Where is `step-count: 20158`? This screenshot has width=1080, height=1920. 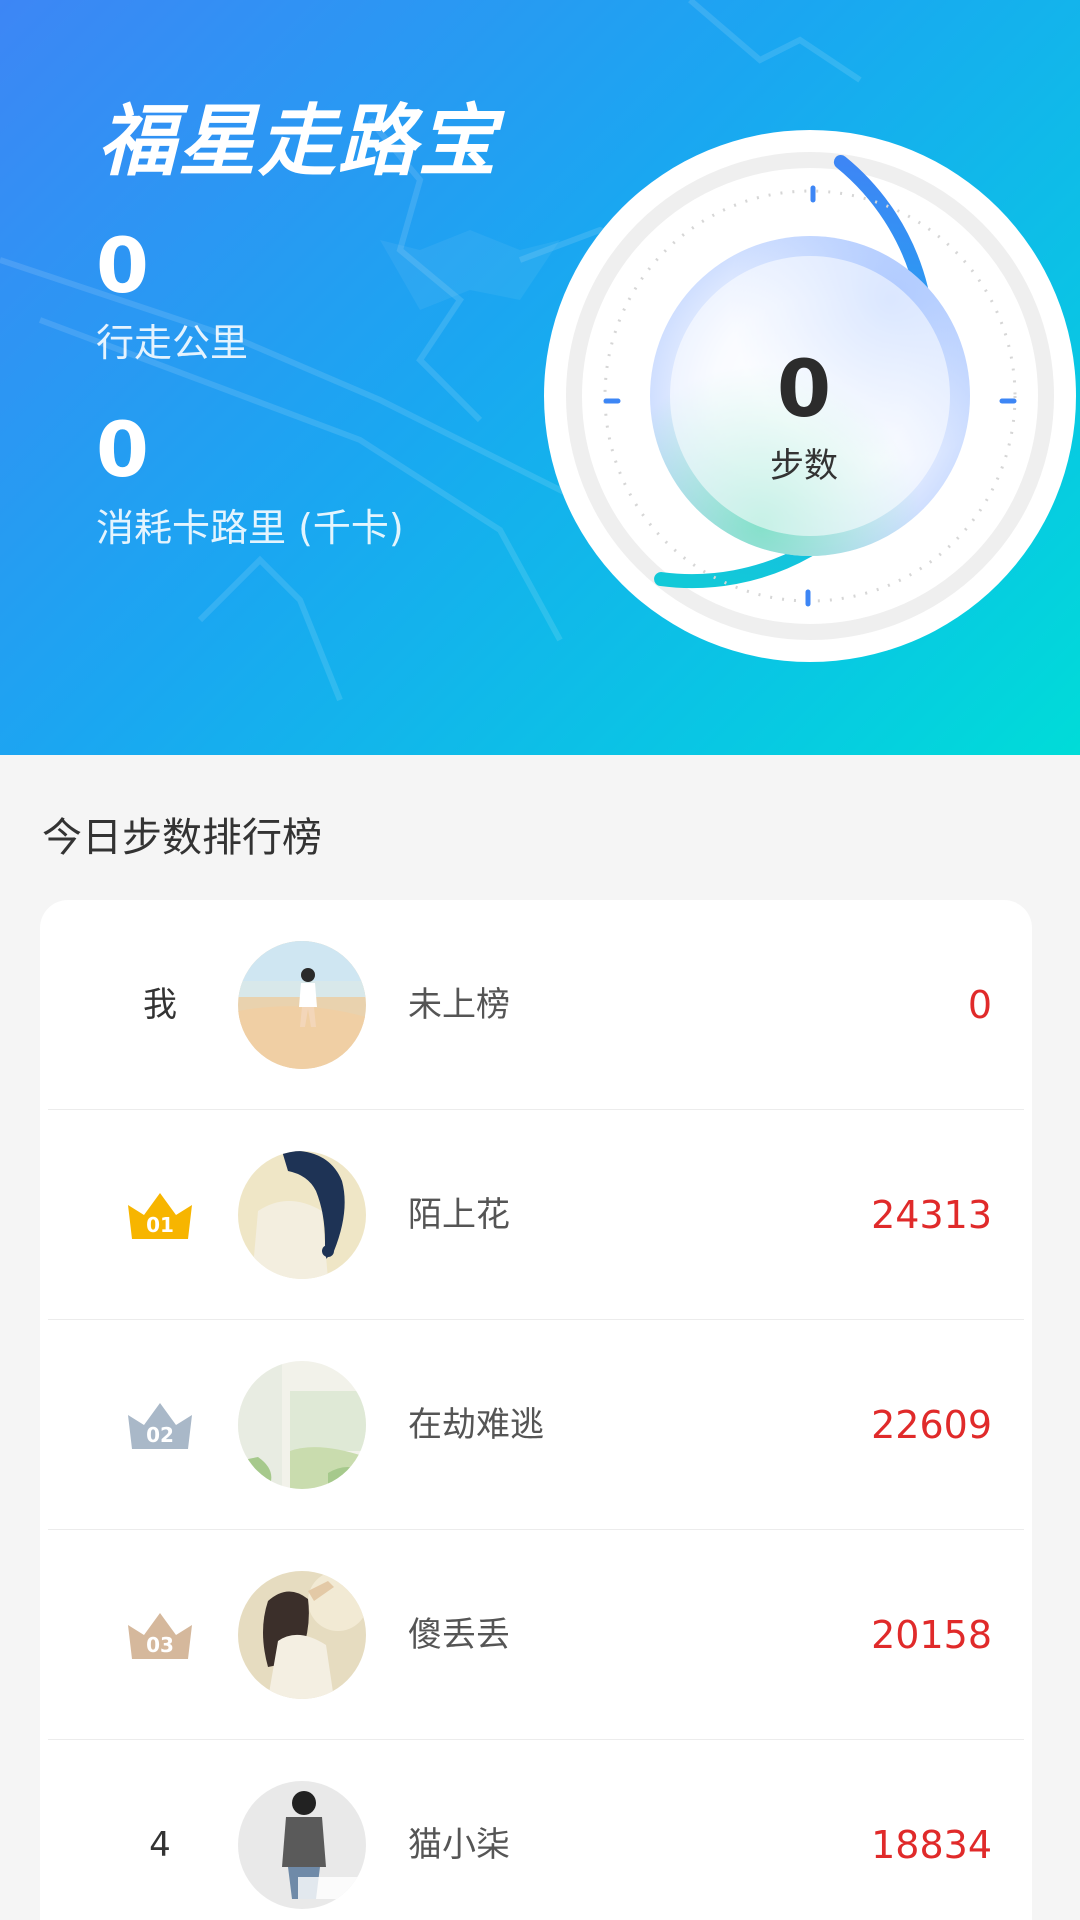 step-count: 20158 is located at coordinates (931, 1635).